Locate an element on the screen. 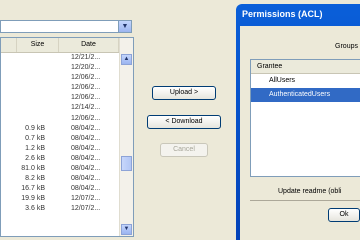 The image size is (360, 240). file-size: 16.7 kB is located at coordinates (33, 189).